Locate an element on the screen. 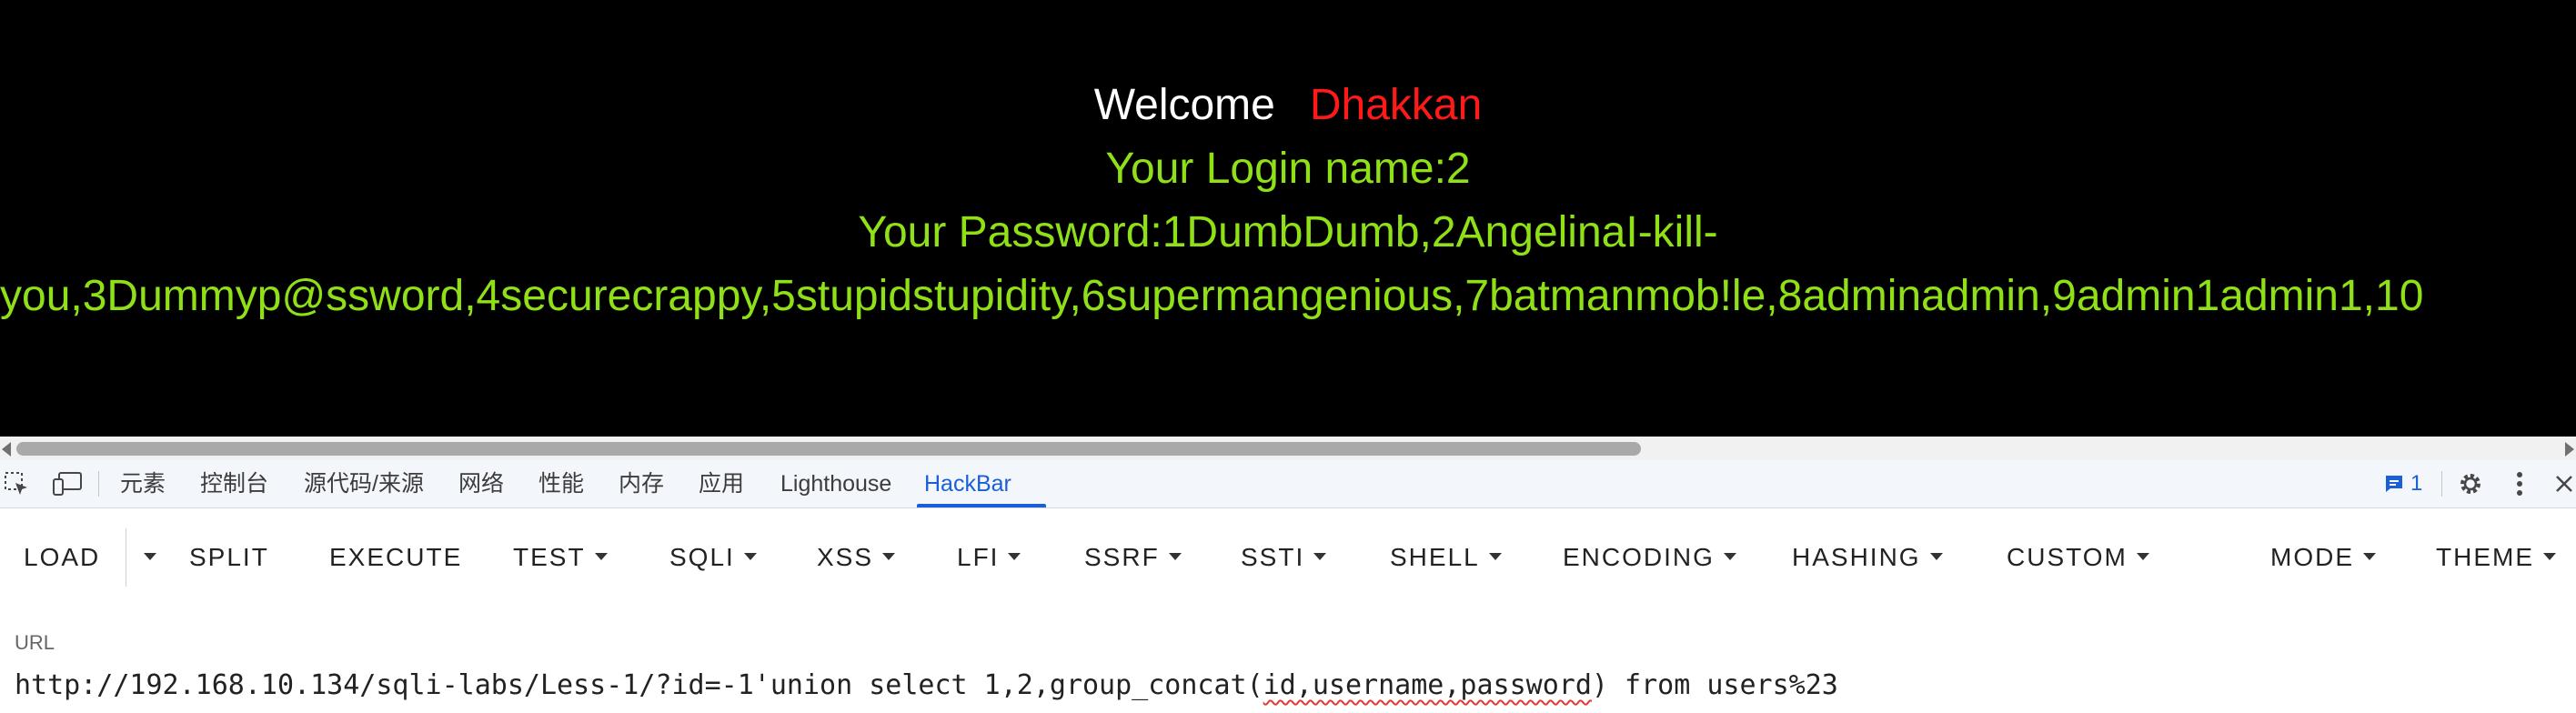 This screenshot has height=713, width=2576. shell-menu-button: SHELL is located at coordinates (1446, 557).